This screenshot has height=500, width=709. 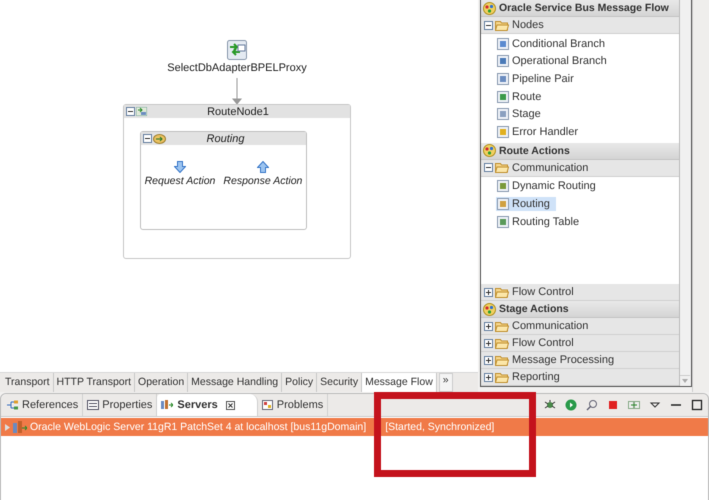 What do you see at coordinates (613, 405) in the screenshot?
I see `stop-icon` at bounding box center [613, 405].